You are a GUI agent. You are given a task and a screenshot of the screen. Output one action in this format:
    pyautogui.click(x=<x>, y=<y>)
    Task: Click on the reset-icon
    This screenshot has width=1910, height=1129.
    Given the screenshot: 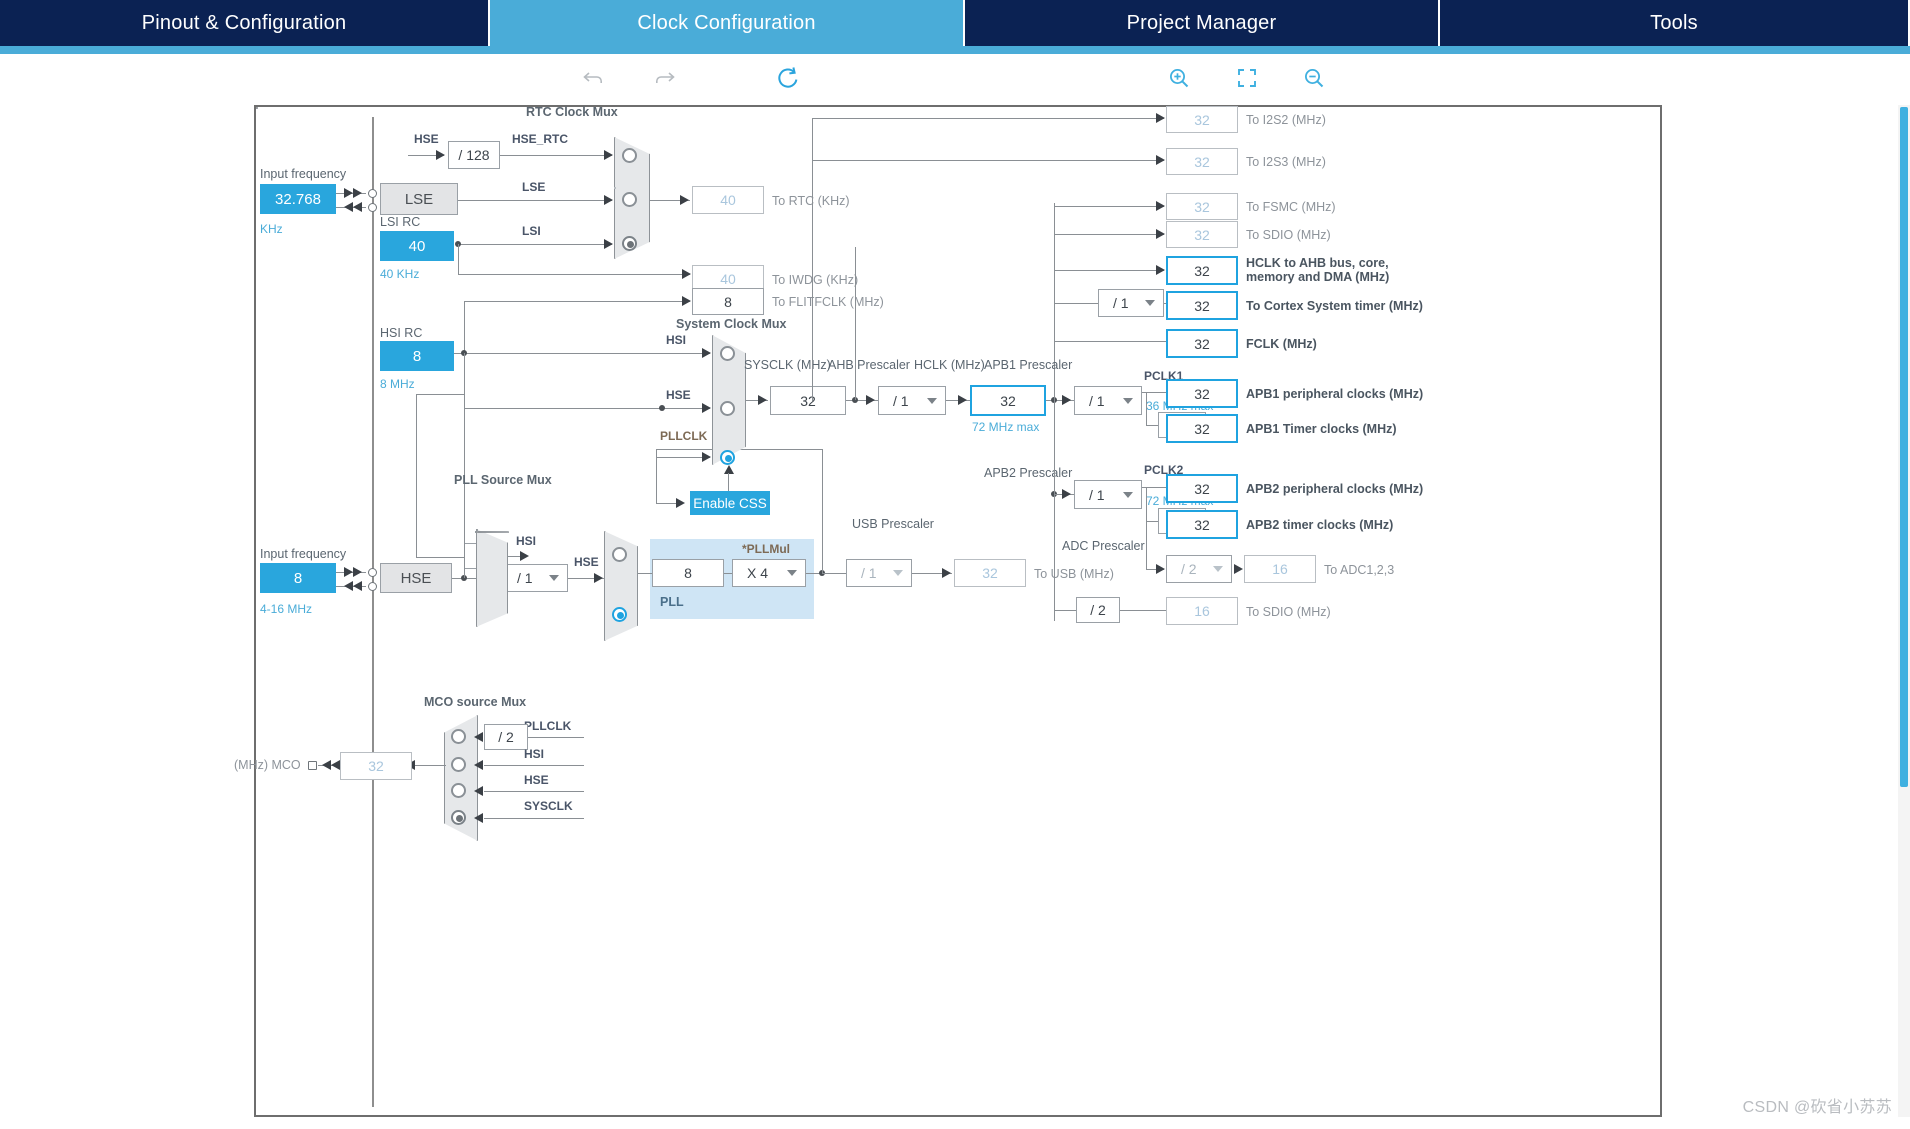 What is the action you would take?
    pyautogui.click(x=788, y=78)
    